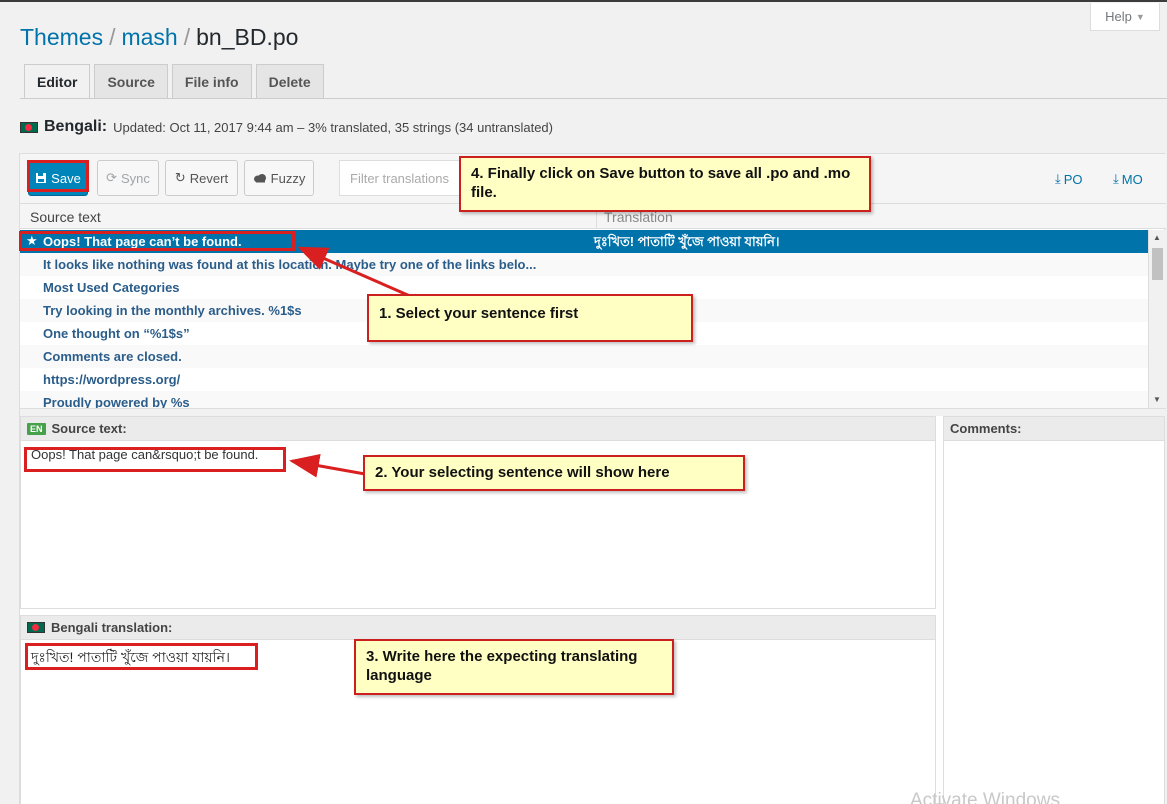 The height and width of the screenshot is (804, 1167). I want to click on breadcrumb-mash-link: mash, so click(149, 37).